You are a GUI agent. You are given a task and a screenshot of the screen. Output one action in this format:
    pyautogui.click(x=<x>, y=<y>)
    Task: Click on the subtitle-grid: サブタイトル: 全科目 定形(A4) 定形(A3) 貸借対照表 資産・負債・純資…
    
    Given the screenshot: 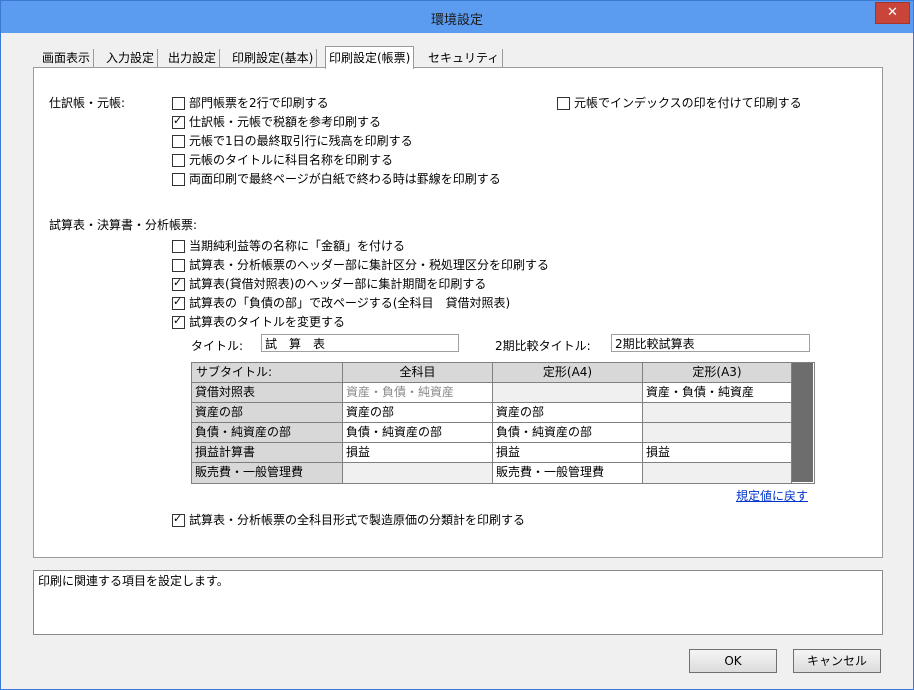 What is the action you would take?
    pyautogui.click(x=503, y=423)
    